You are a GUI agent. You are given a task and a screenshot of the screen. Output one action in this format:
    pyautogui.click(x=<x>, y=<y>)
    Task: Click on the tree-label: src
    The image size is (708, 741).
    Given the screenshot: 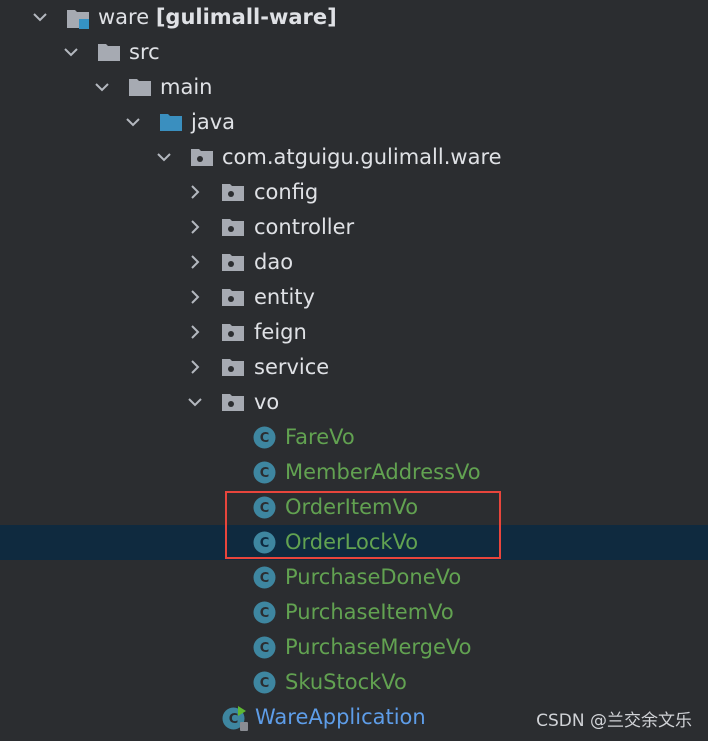 What is the action you would take?
    pyautogui.click(x=144, y=52)
    